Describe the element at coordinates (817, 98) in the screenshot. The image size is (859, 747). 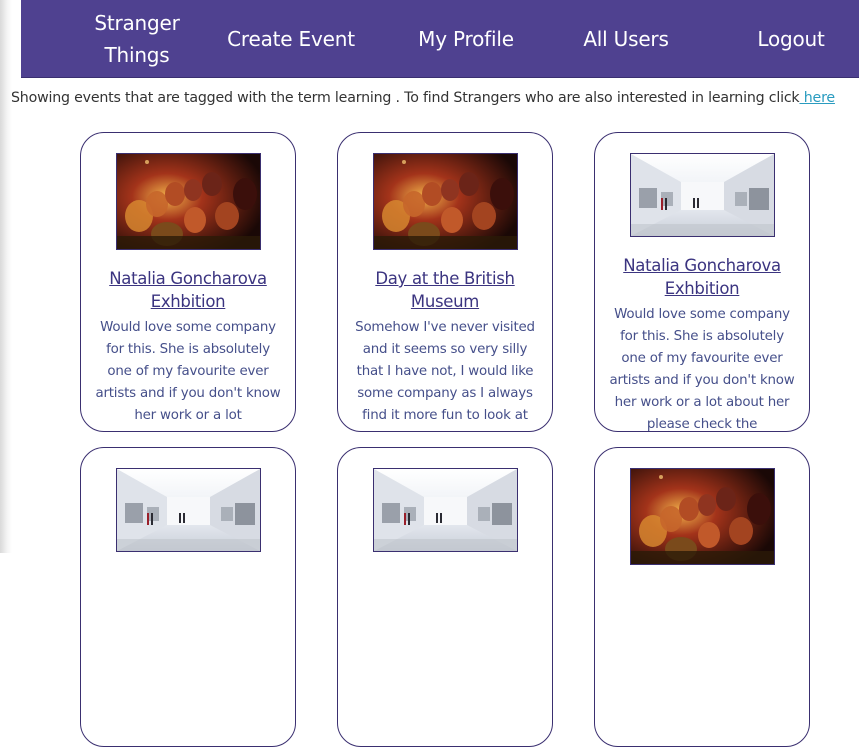
I see `find-strangers-link: here` at that location.